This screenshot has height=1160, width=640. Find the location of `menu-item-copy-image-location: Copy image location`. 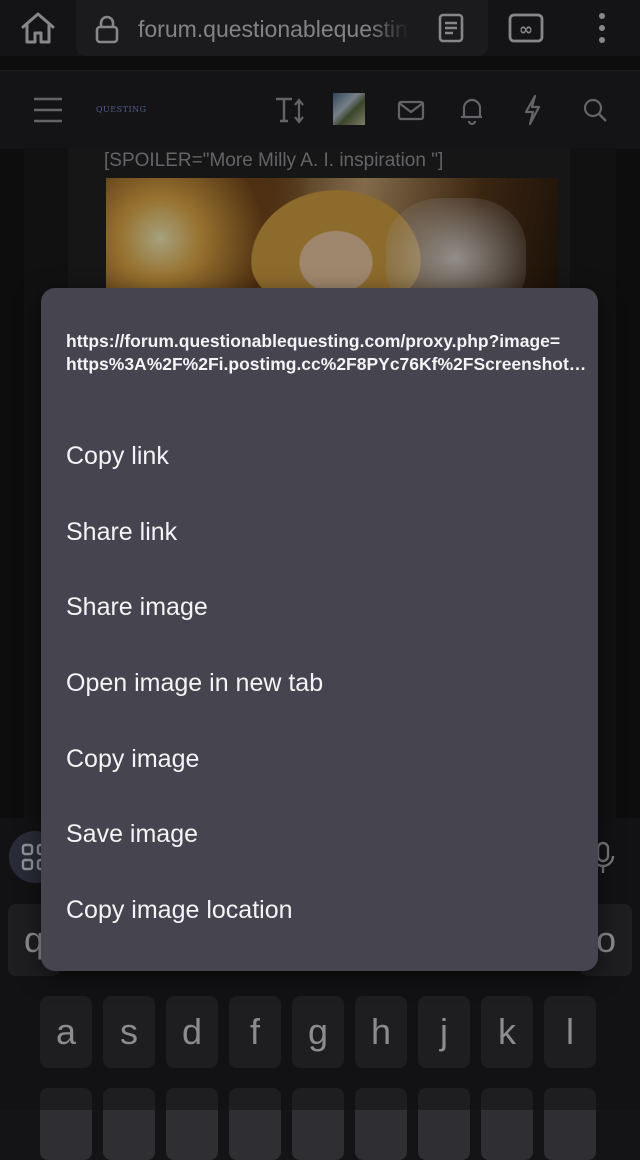

menu-item-copy-image-location: Copy image location is located at coordinates (319, 910).